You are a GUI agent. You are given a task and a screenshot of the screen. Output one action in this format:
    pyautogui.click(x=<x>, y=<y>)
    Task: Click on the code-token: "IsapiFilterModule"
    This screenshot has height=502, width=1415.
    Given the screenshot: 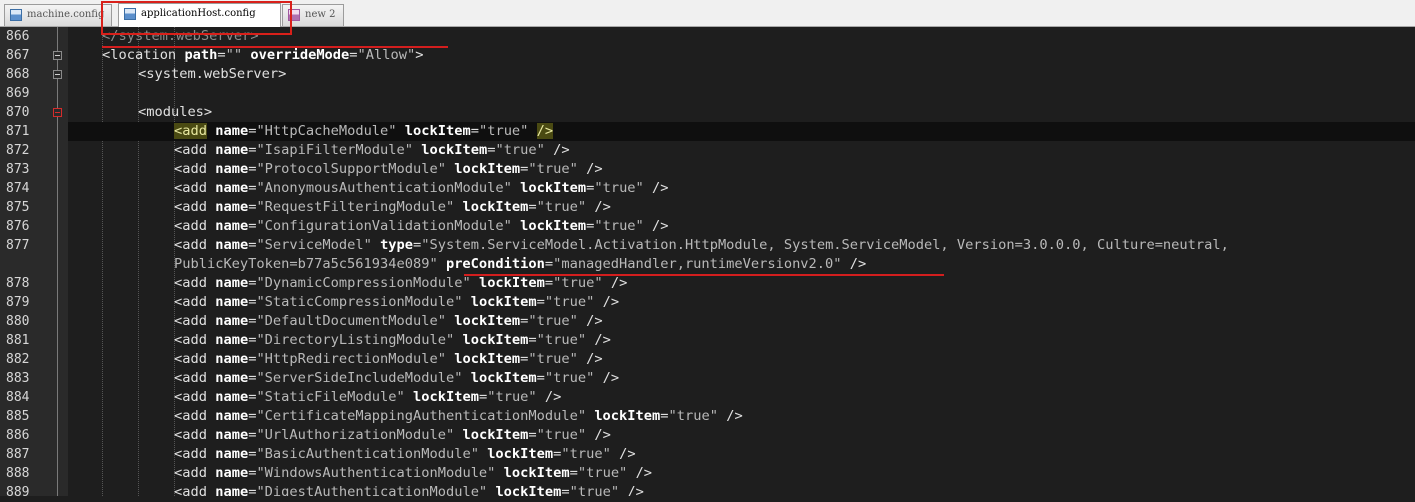 What is the action you would take?
    pyautogui.click(x=335, y=150)
    